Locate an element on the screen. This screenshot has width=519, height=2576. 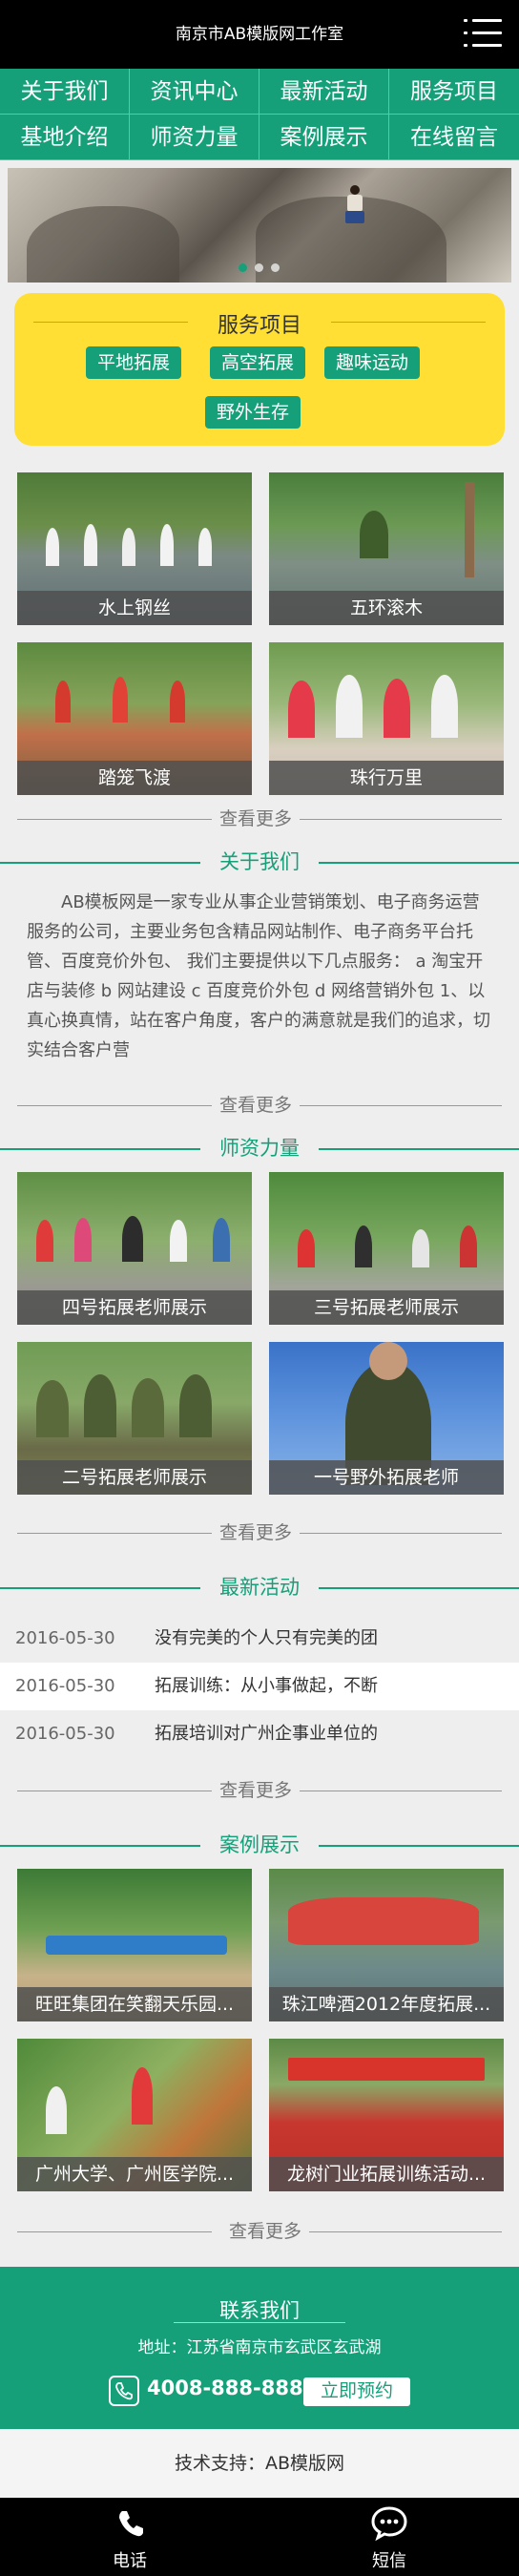
news-row: 2016-05-30 没有完美的个人只有完美的团 is located at coordinates (259, 1639).